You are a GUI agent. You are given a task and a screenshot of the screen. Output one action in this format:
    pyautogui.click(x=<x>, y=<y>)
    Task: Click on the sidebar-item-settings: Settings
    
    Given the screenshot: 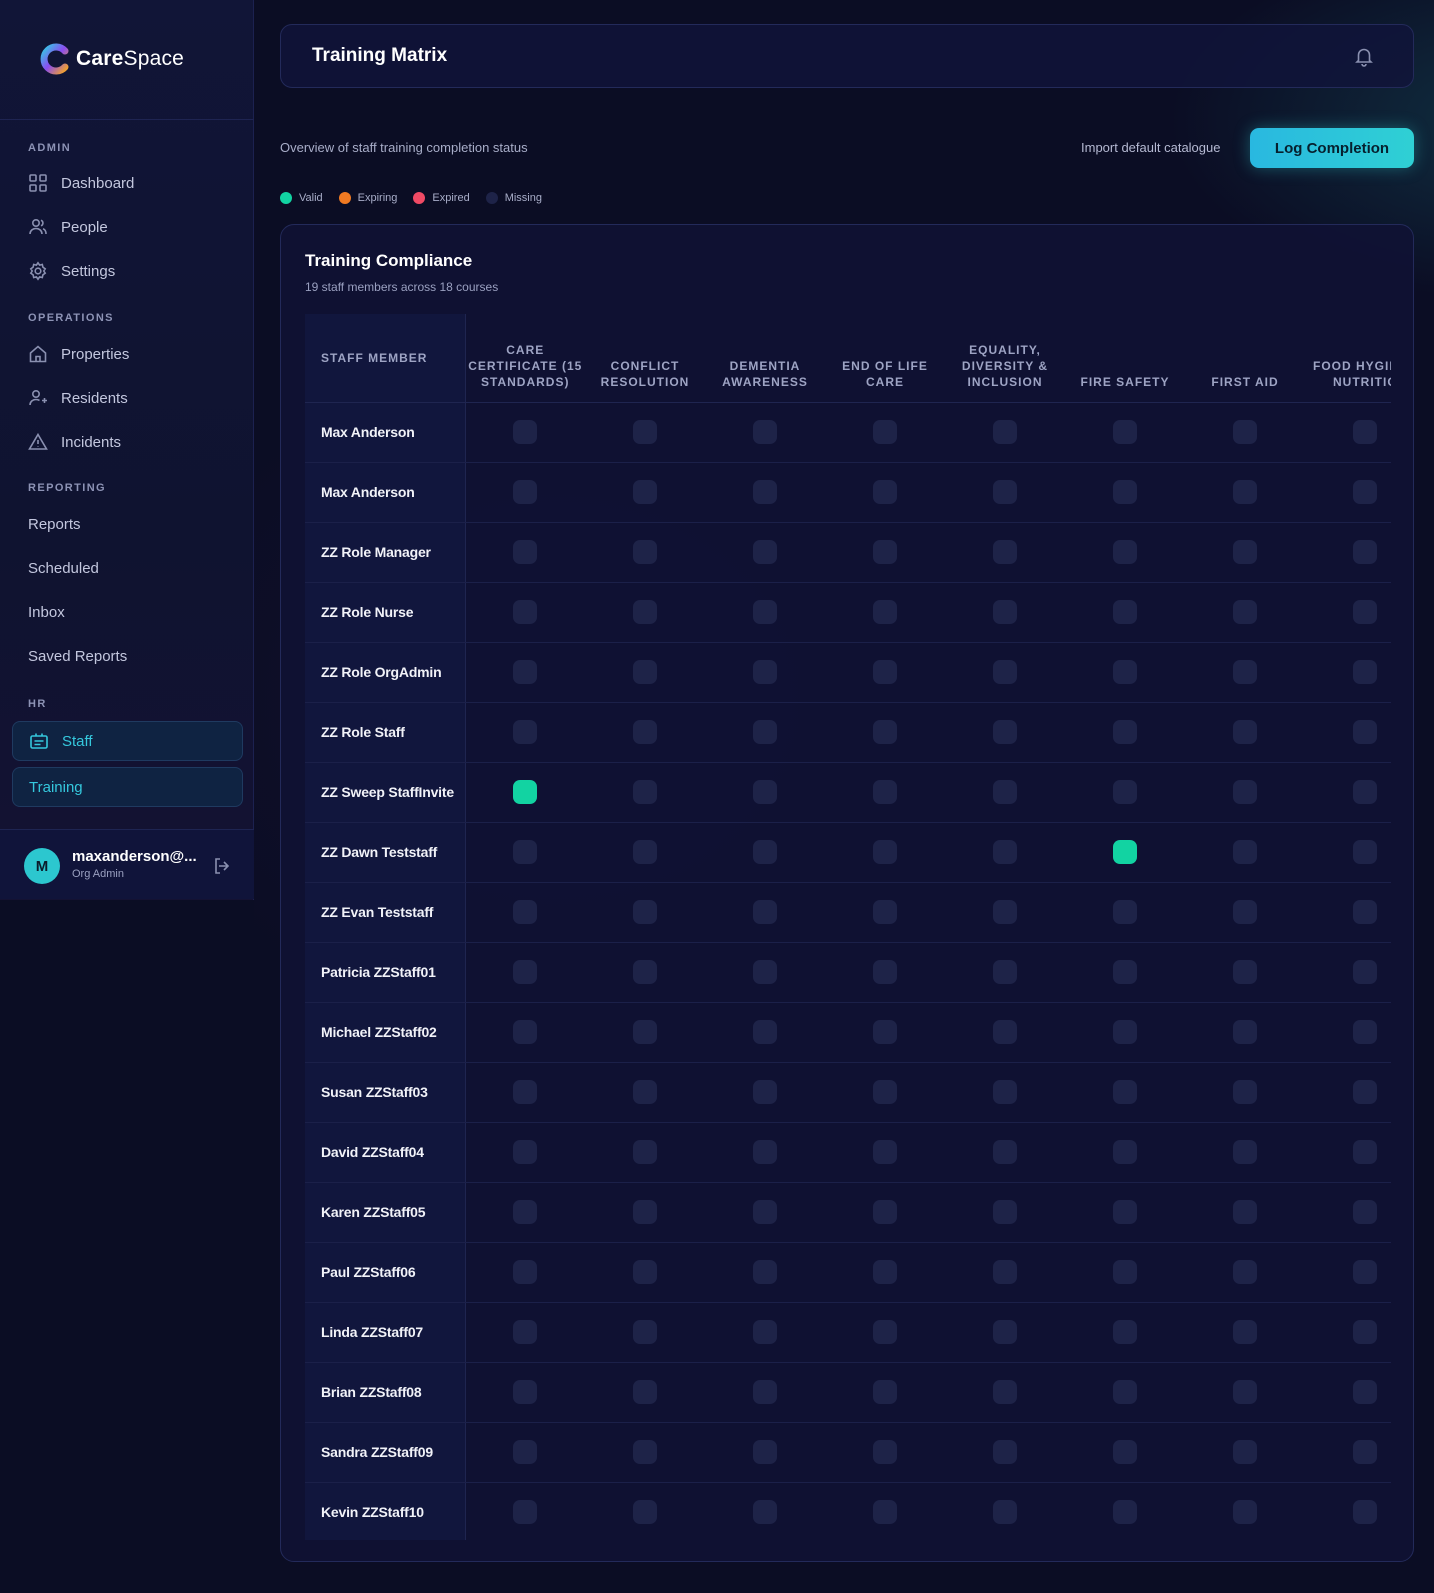 What is the action you would take?
    pyautogui.click(x=71, y=271)
    